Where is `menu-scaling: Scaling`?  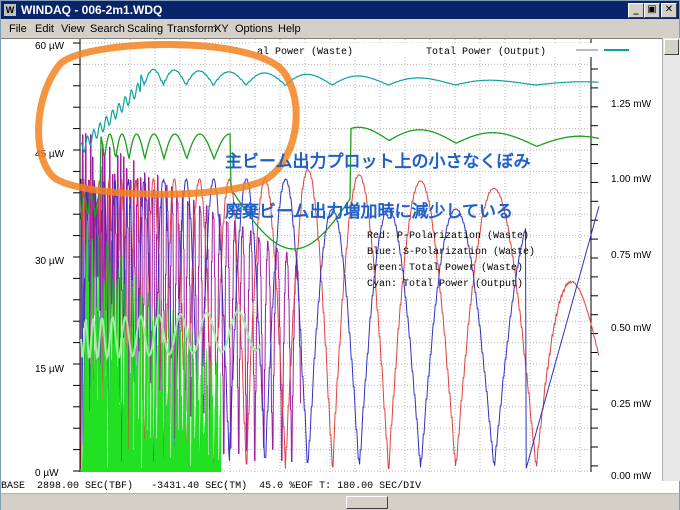 menu-scaling: Scaling is located at coordinates (145, 29).